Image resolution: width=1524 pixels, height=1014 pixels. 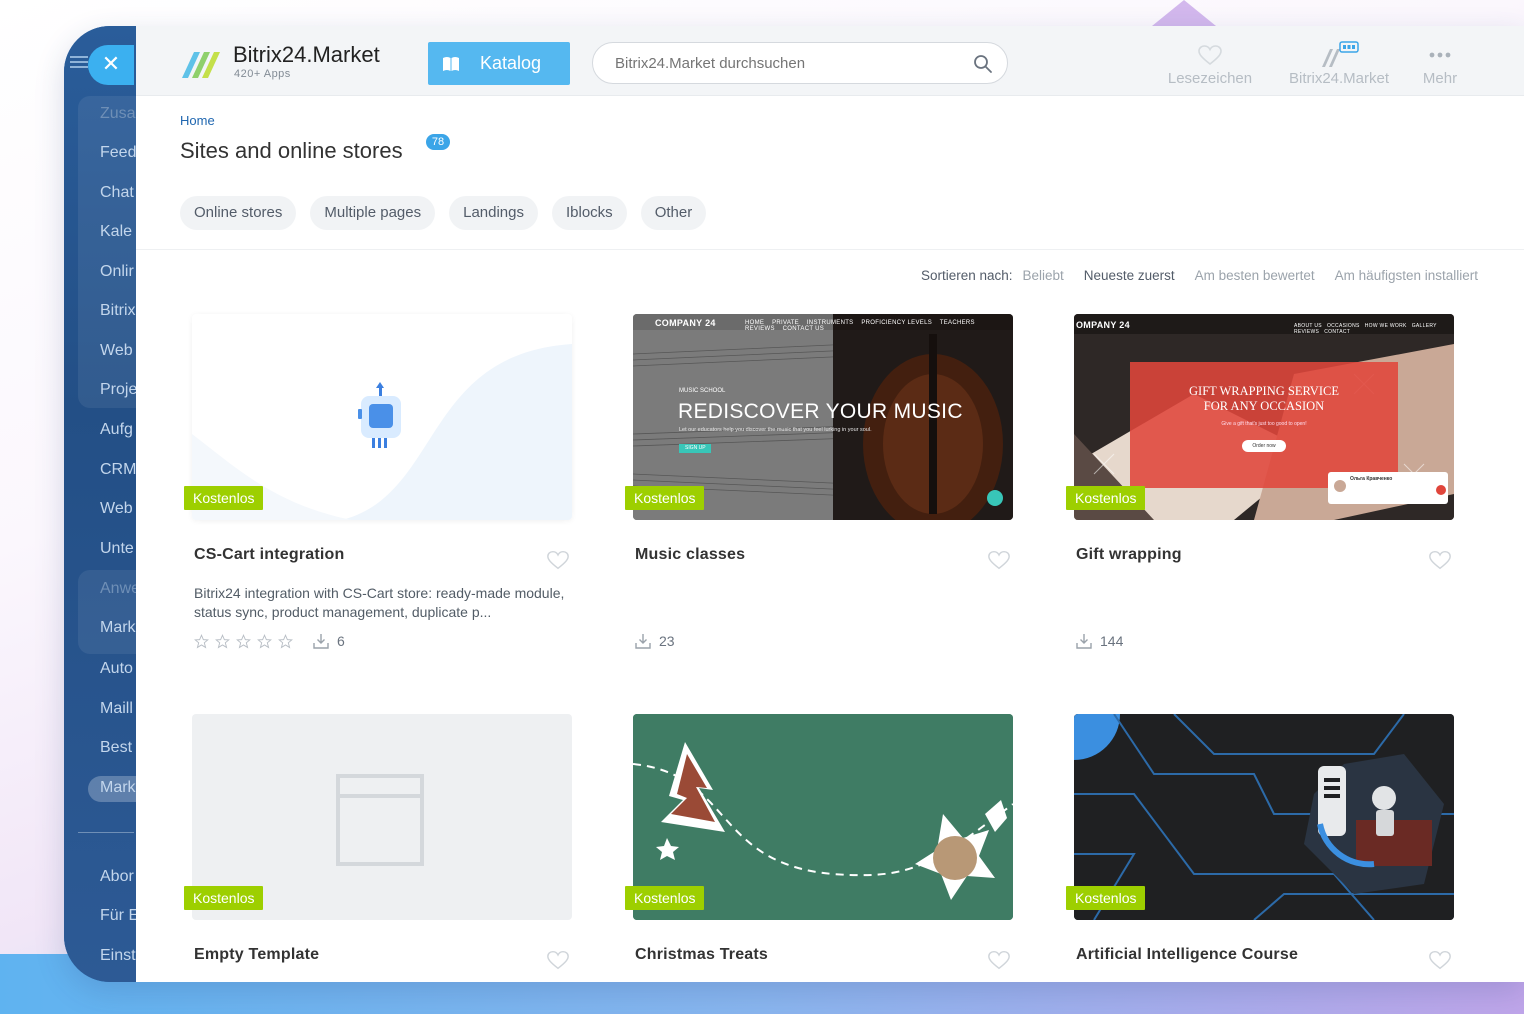 What do you see at coordinates (306, 54) in the screenshot?
I see `logo-title: Bitrix24.Market` at bounding box center [306, 54].